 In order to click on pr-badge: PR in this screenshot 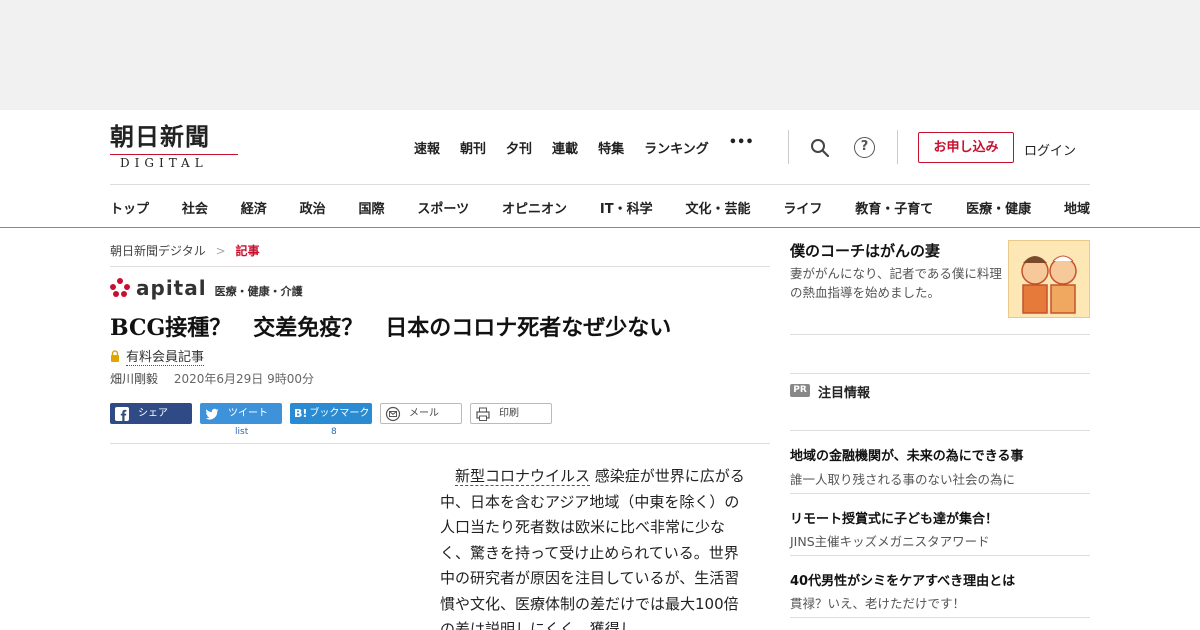, I will do `click(800, 390)`.